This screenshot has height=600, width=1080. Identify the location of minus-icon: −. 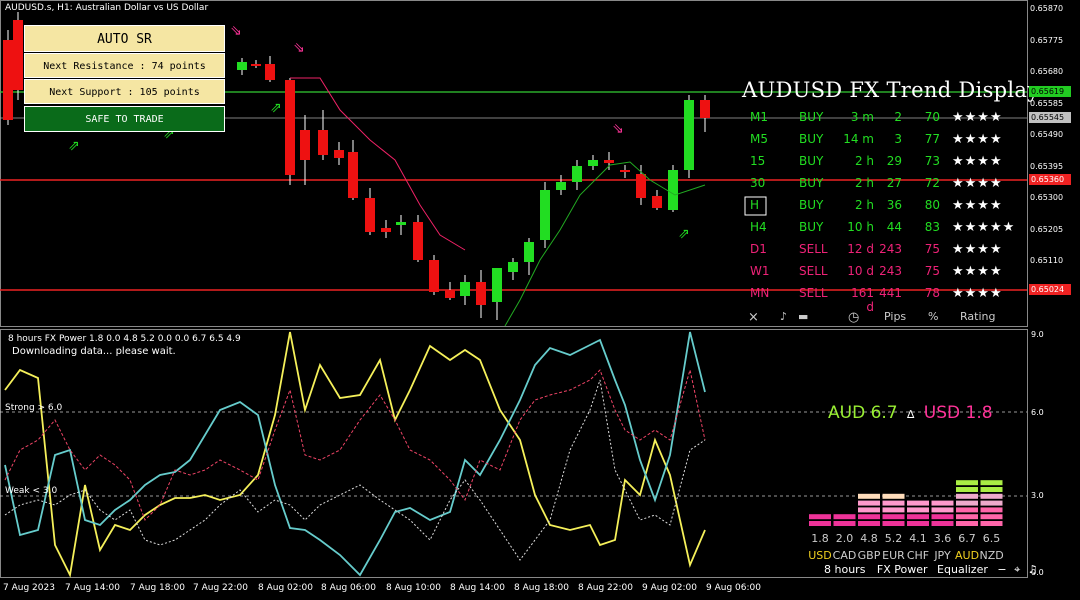
(1001, 569).